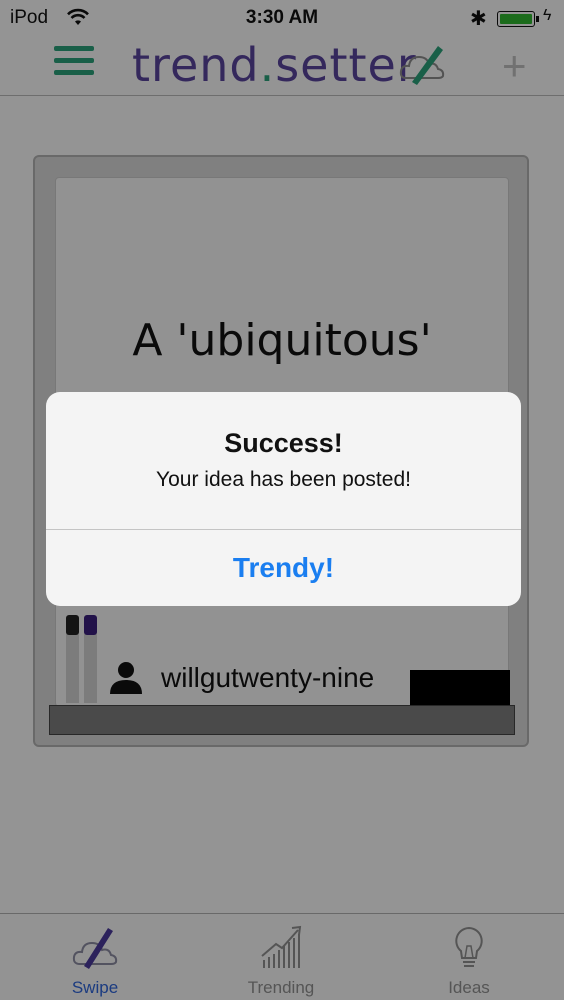  I want to click on alert-message: Your idea has been posted!, so click(283, 479).